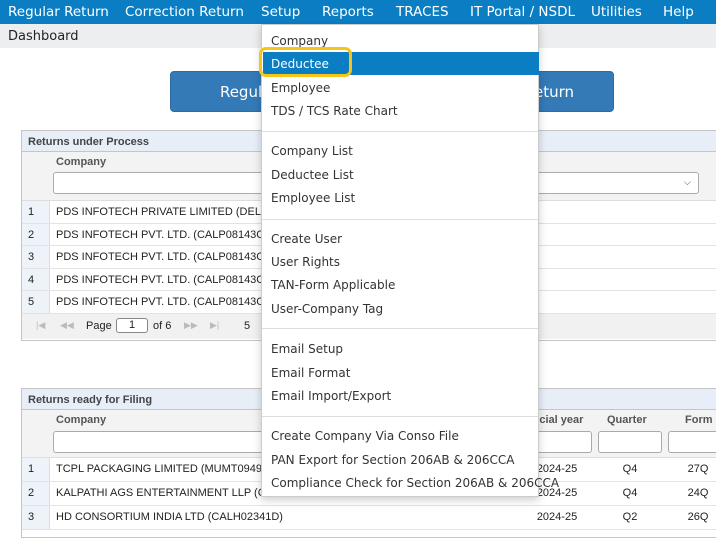 This screenshot has width=716, height=538. Describe the element at coordinates (698, 517) in the screenshot. I see `form-cell: 26Q` at that location.